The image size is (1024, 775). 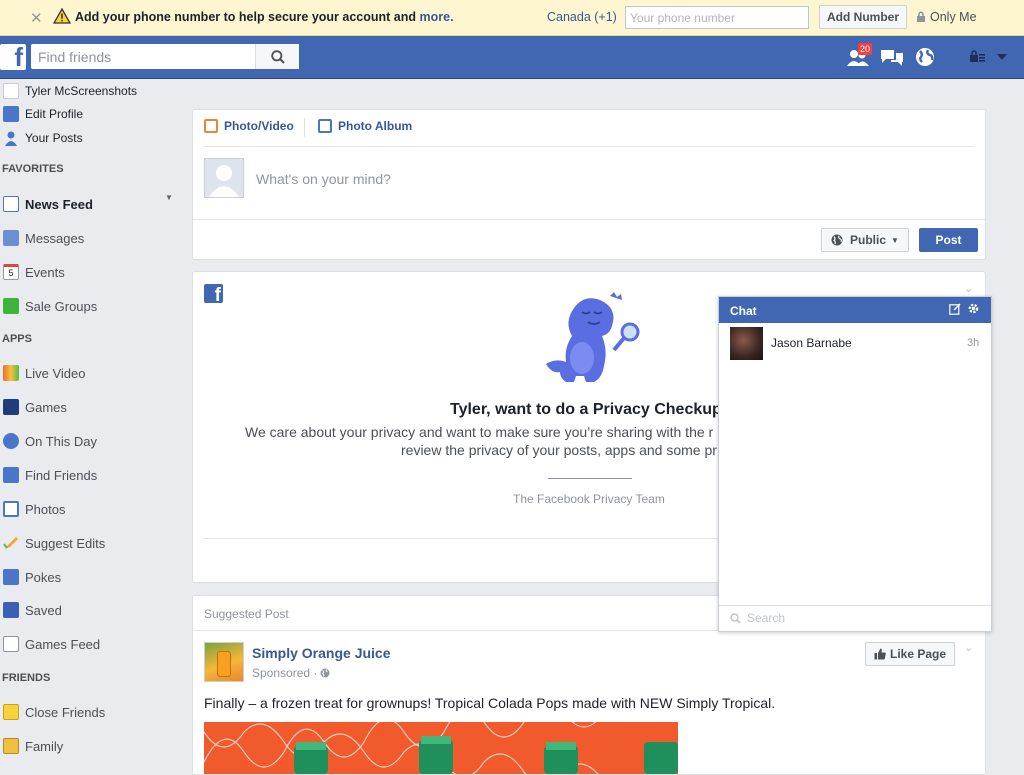 I want to click on sidebar-item-label: Family, so click(x=44, y=746).